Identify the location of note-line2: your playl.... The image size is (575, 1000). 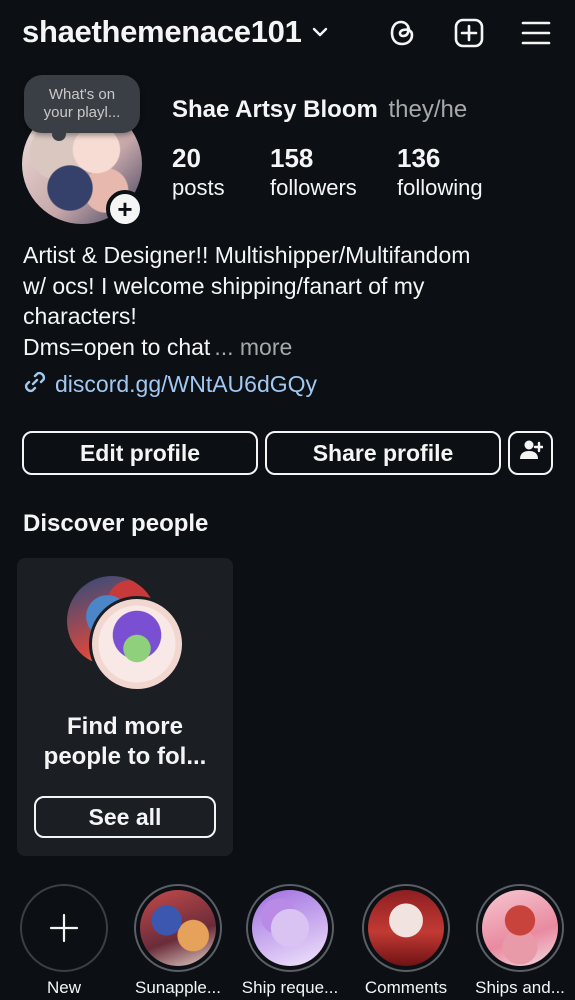
(82, 112).